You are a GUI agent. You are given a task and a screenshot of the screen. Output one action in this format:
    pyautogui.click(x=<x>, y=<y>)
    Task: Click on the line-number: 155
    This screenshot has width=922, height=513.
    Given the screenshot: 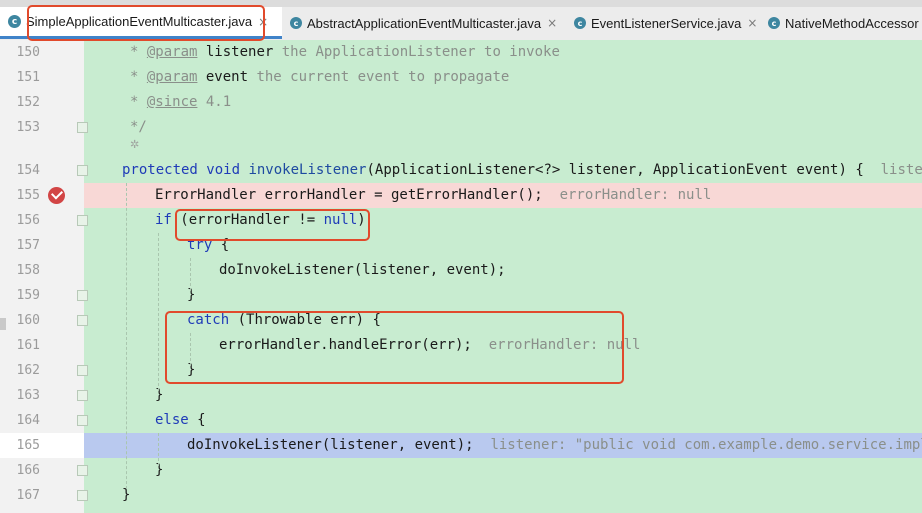 What is the action you would take?
    pyautogui.click(x=28, y=195)
    